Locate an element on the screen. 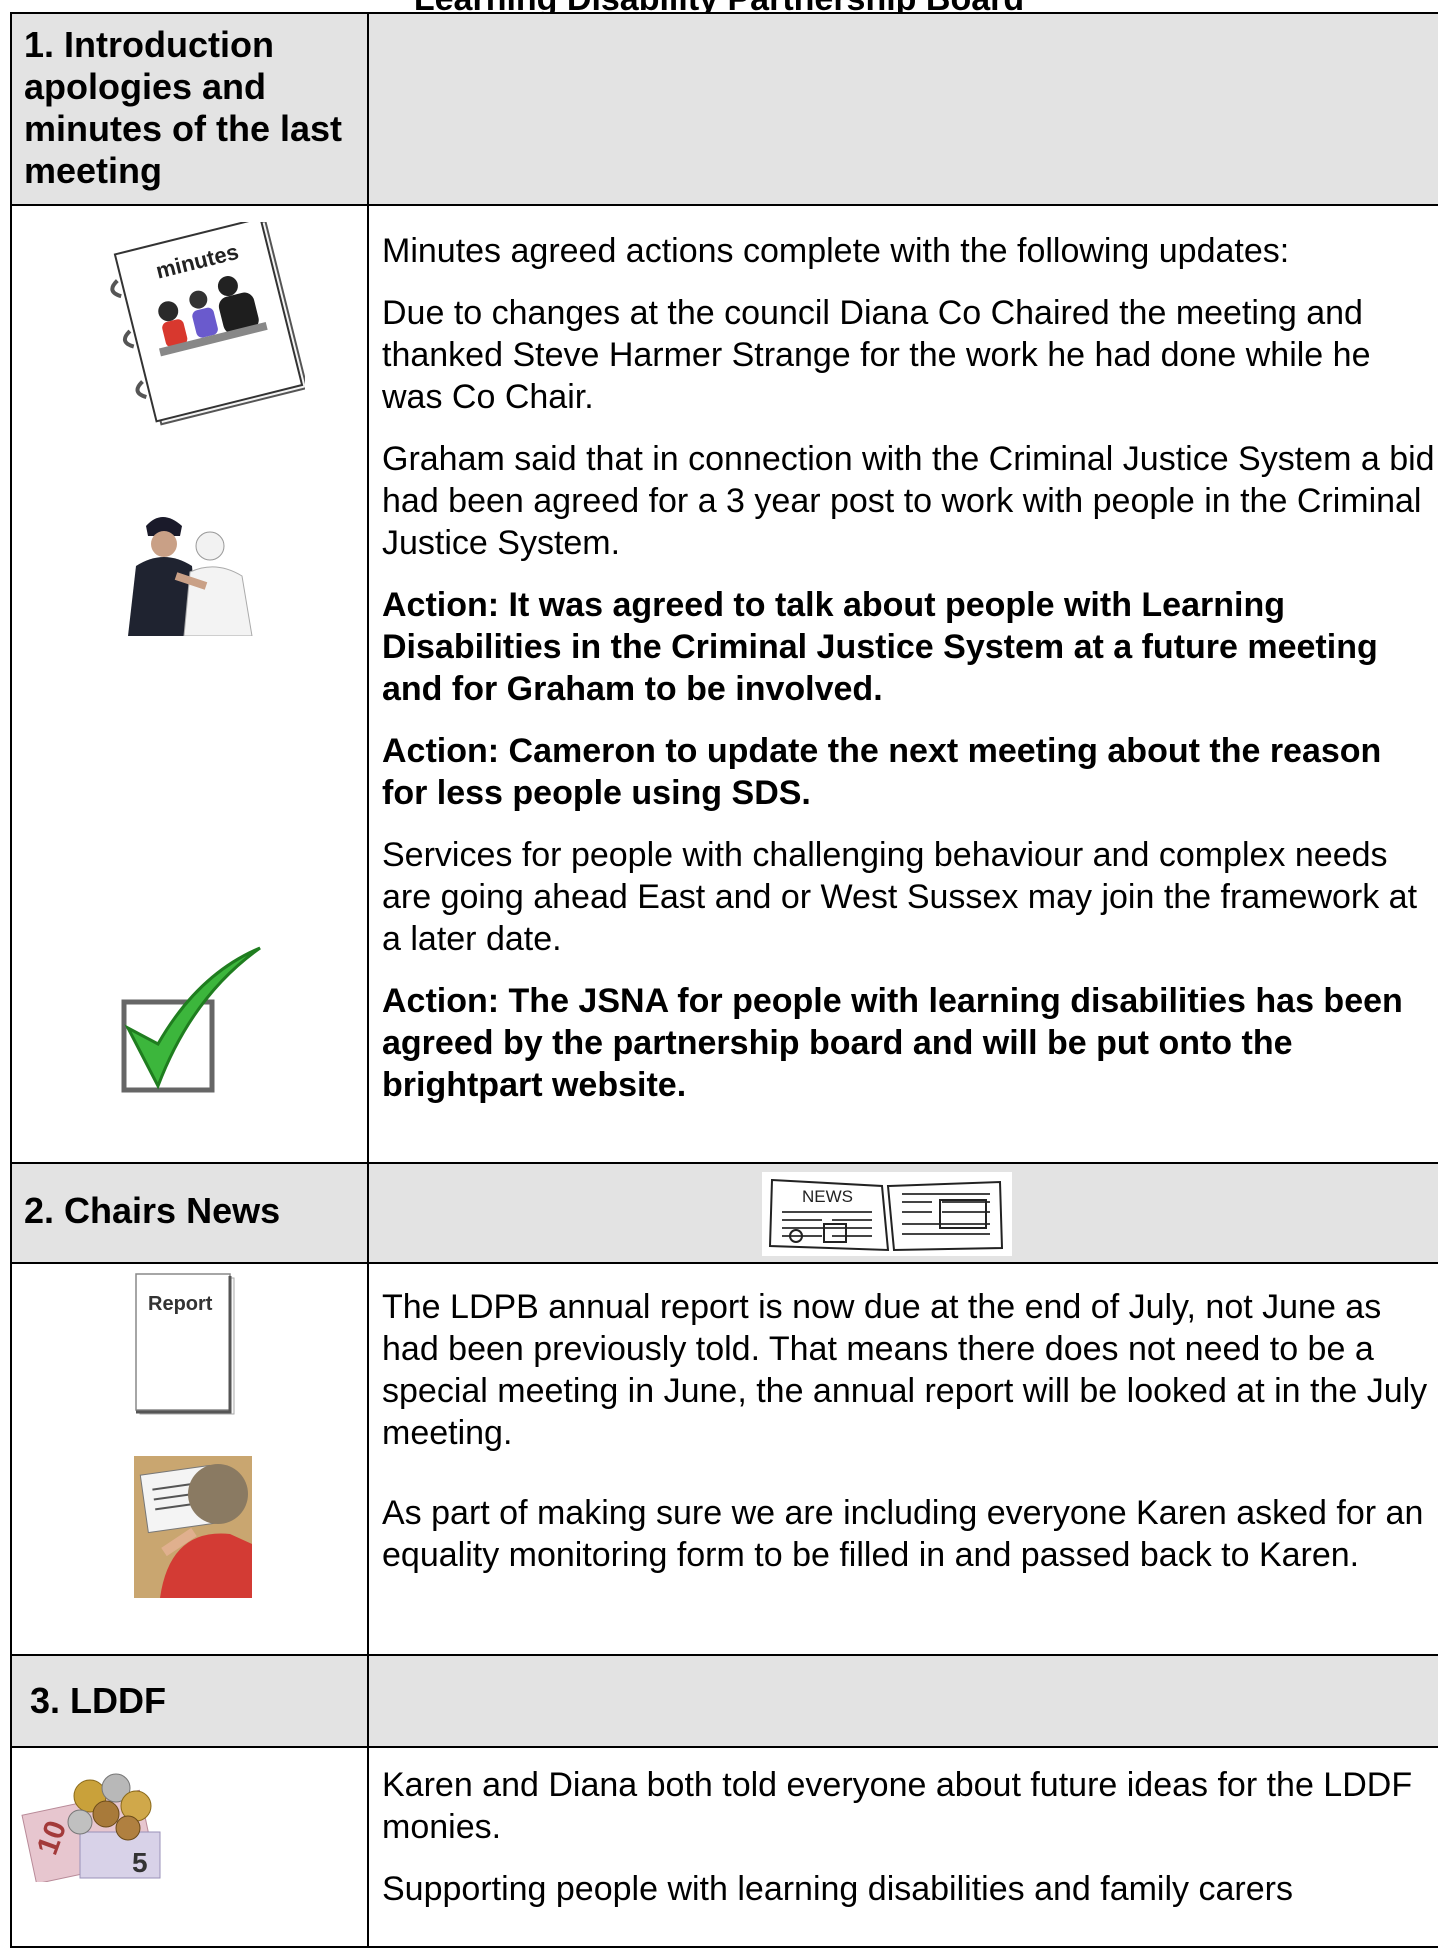  note-value: 5 is located at coordinates (140, 1862).